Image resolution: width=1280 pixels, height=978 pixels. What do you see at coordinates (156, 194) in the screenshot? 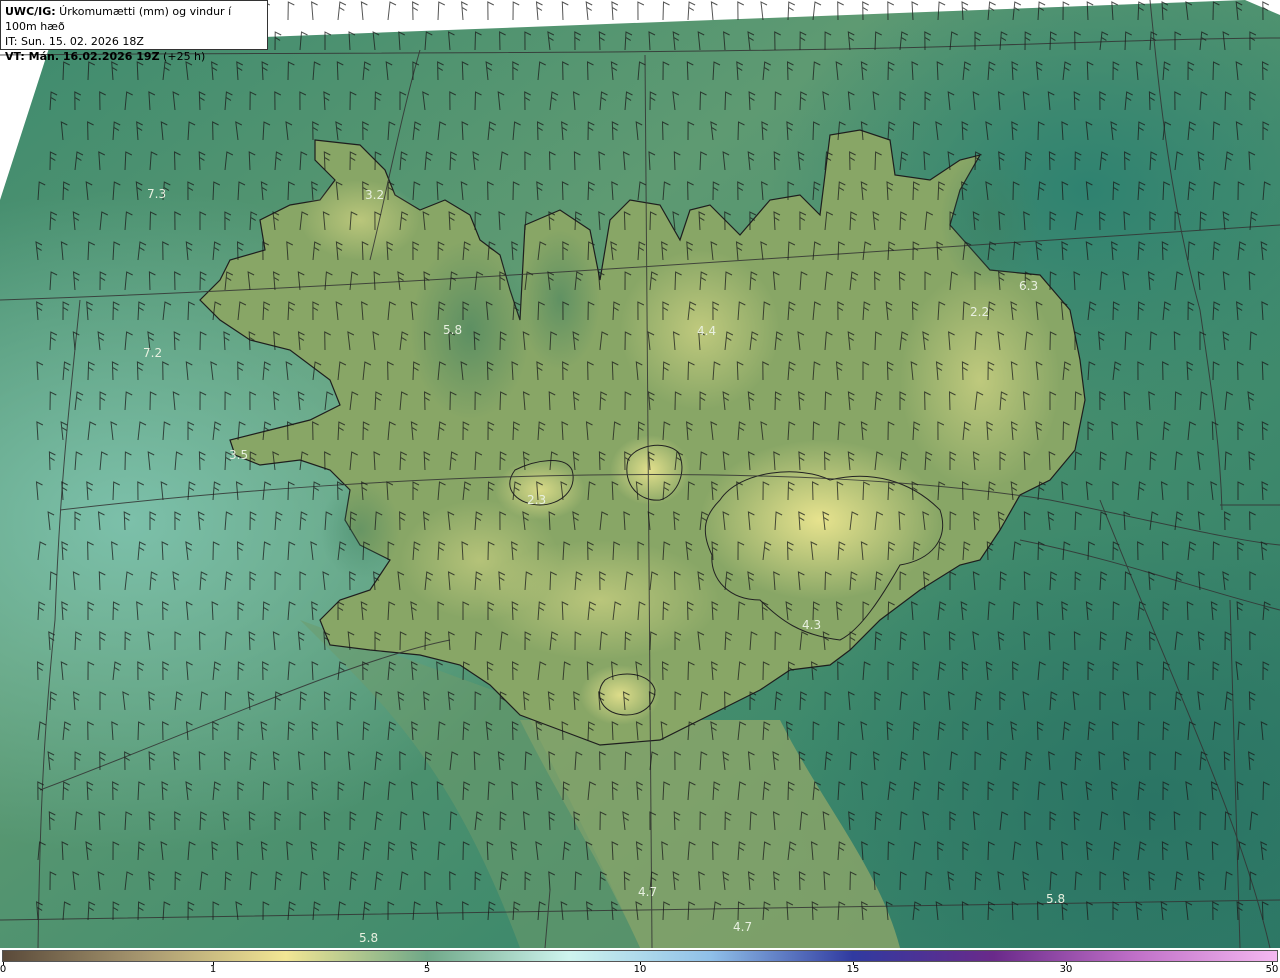
I see `map-label: 7.3` at bounding box center [156, 194].